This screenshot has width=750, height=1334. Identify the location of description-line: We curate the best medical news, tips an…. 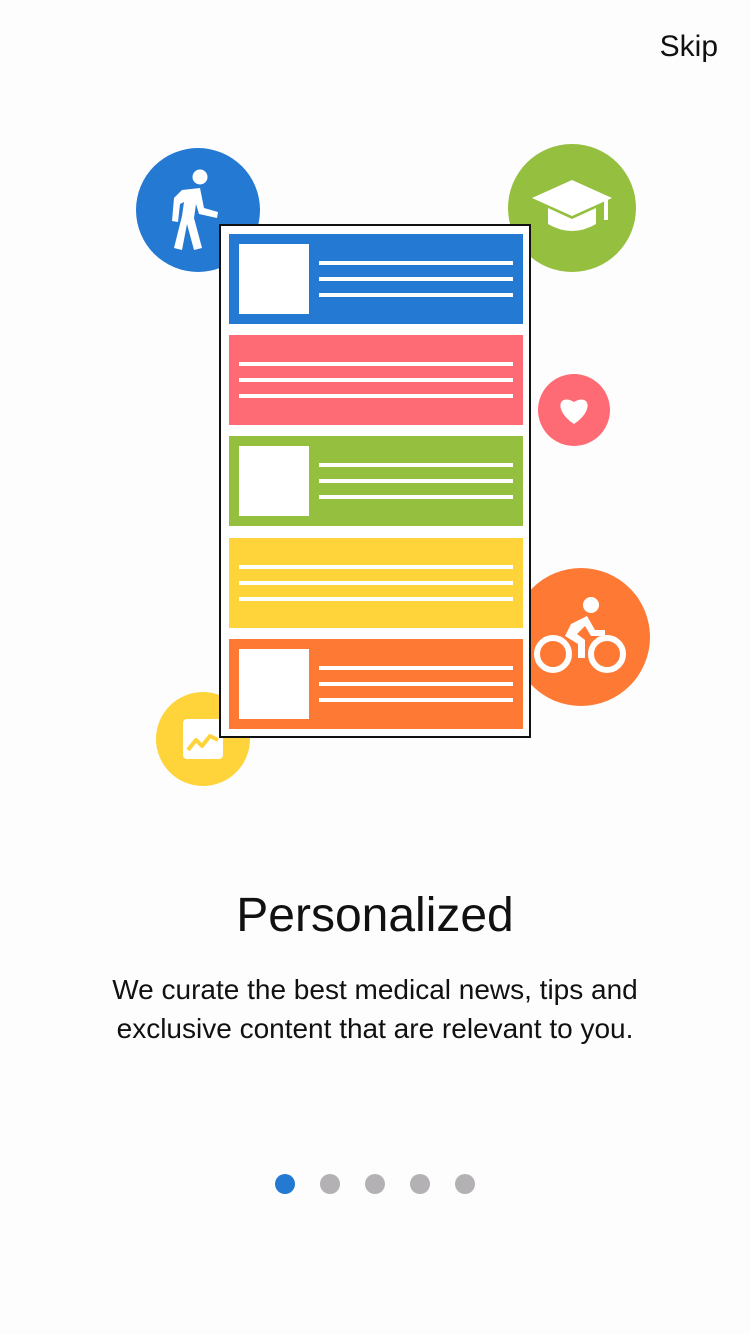
(375, 989).